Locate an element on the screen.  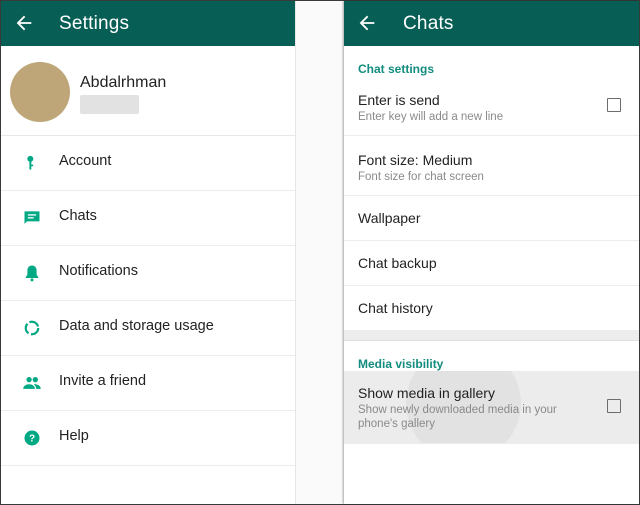
settings-item-label: Account is located at coordinates (85, 161).